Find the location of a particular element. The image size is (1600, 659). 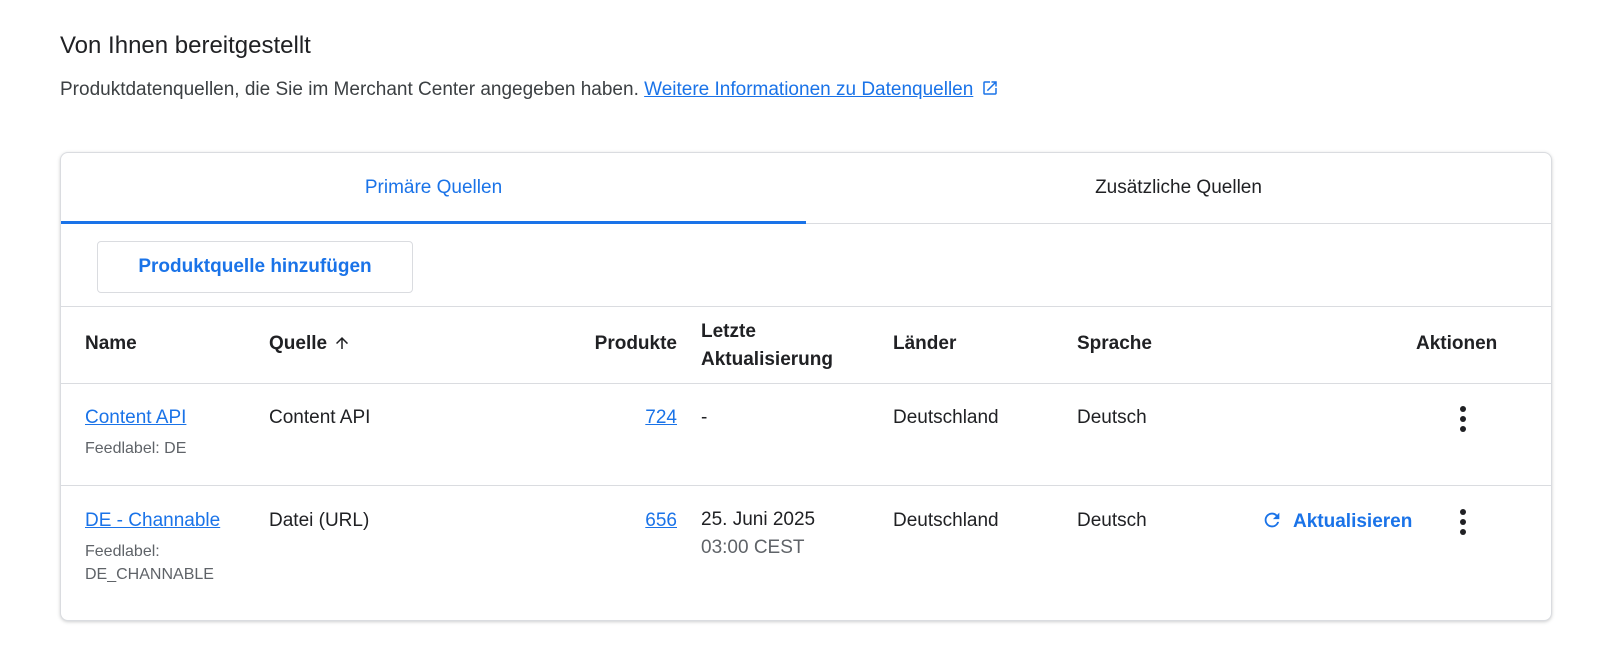

add-product-source-label: Produktquelle hinzufügen is located at coordinates (255, 266).